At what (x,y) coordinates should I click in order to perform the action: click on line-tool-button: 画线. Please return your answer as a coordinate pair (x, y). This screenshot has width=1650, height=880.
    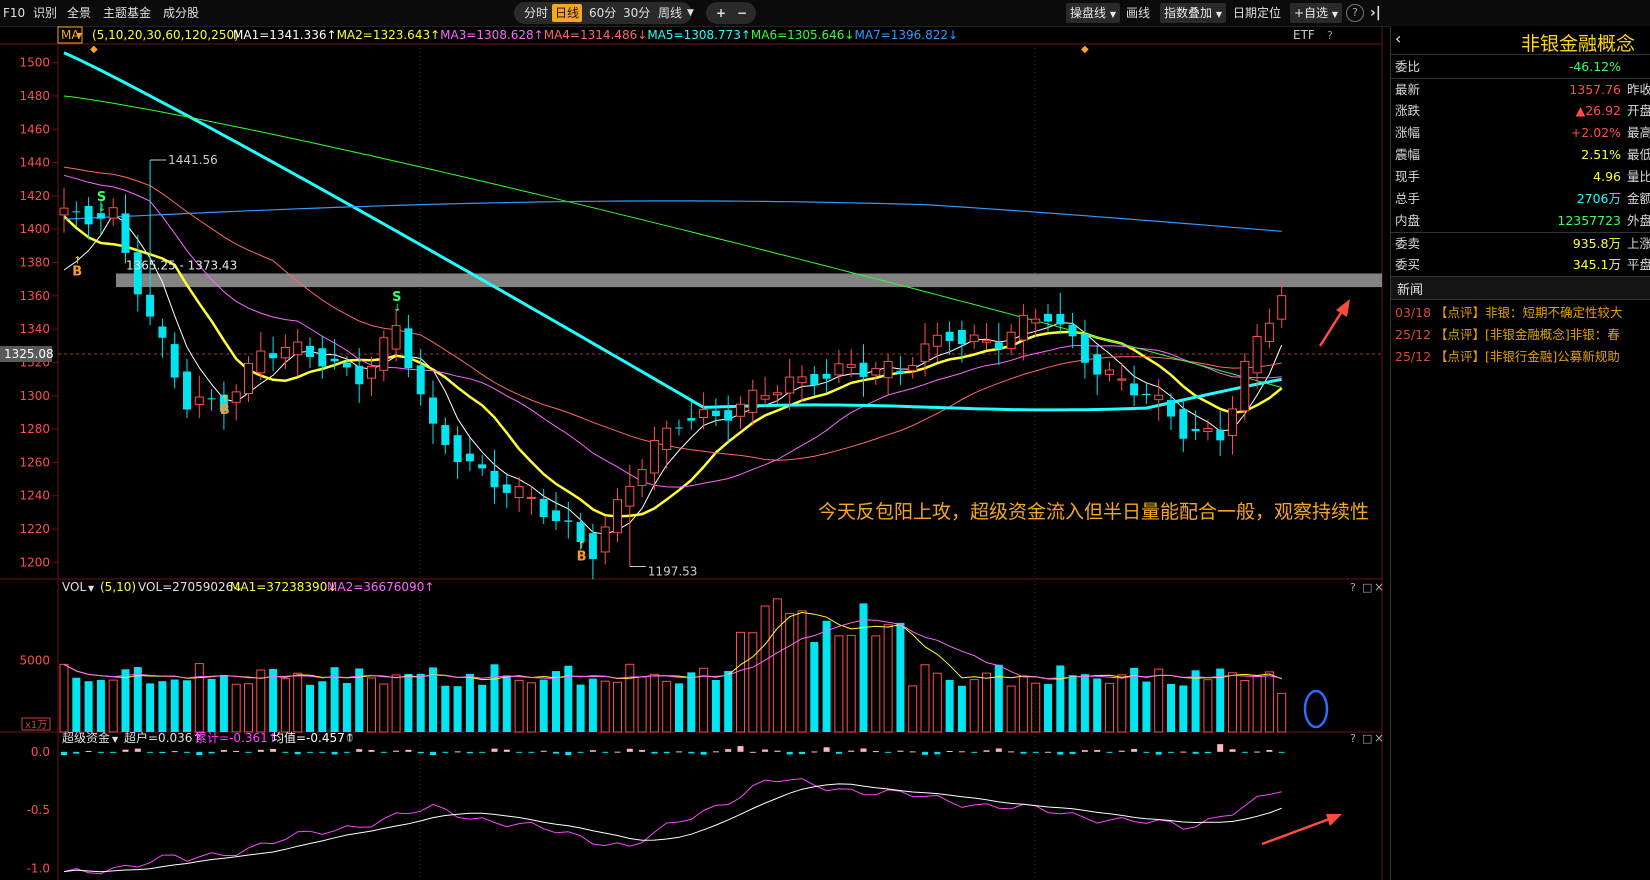
    Looking at the image, I should click on (1138, 13).